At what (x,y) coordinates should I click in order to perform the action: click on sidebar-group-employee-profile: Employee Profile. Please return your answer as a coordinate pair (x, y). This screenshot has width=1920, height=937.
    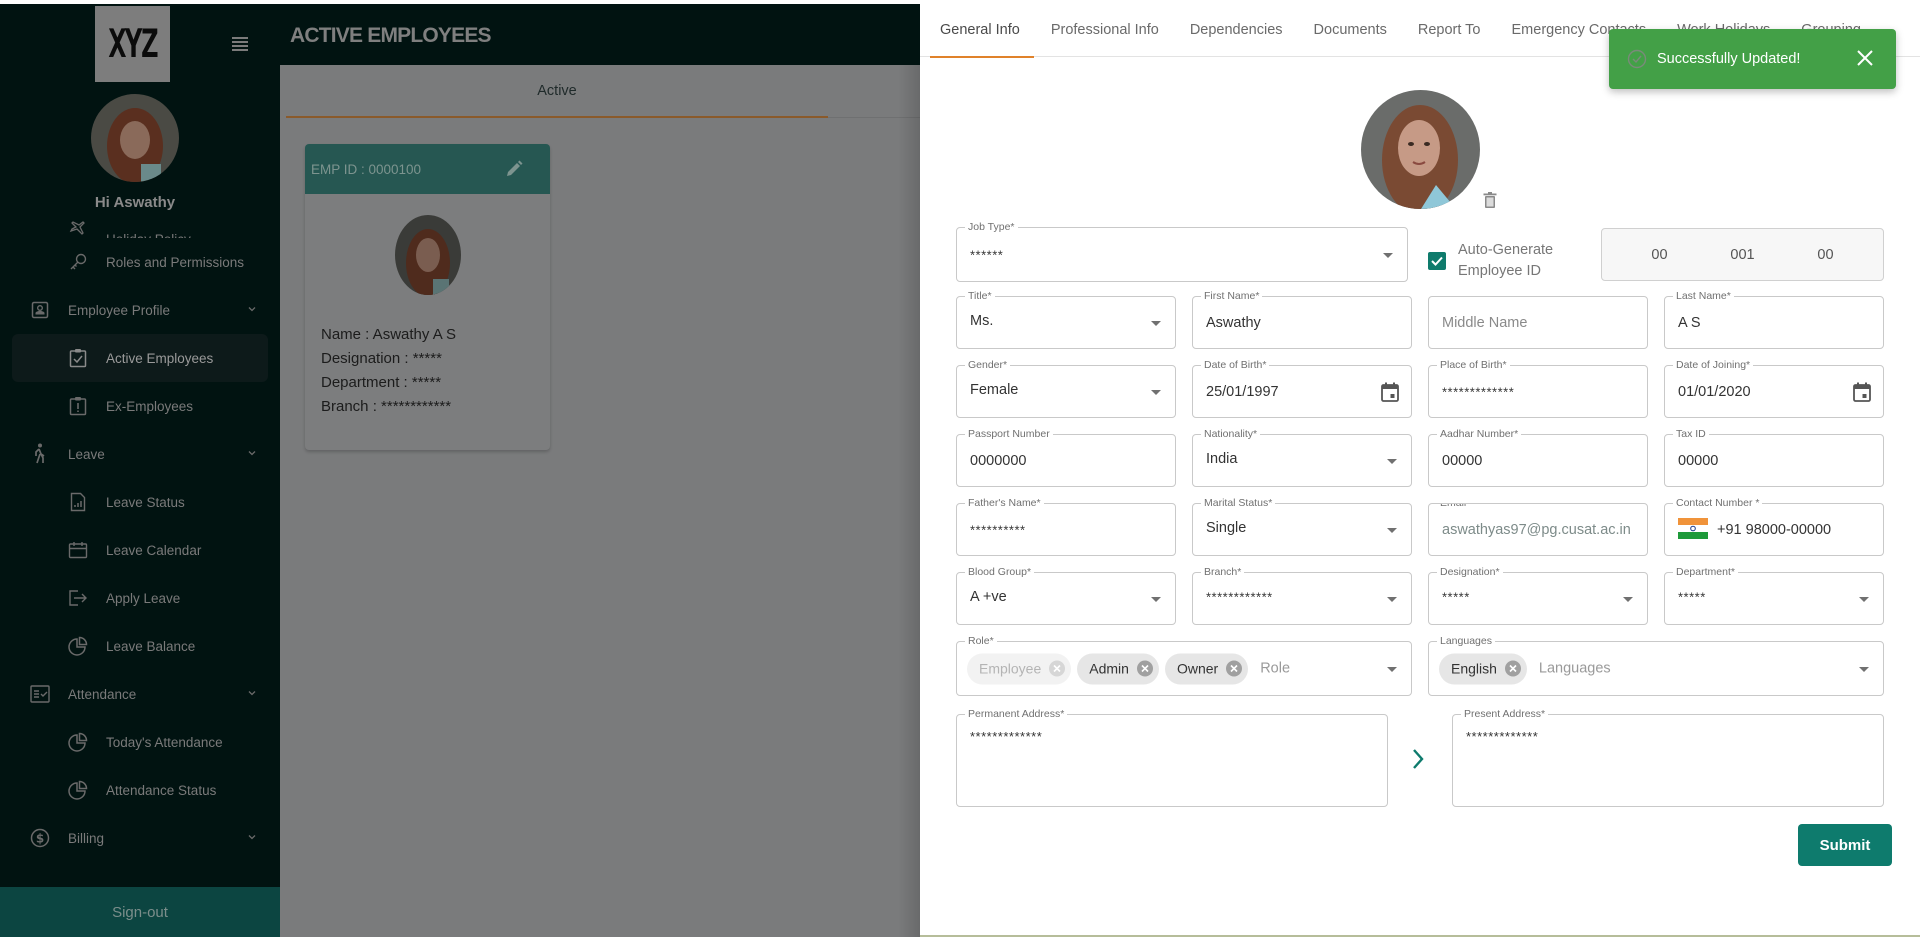
    Looking at the image, I should click on (140, 310).